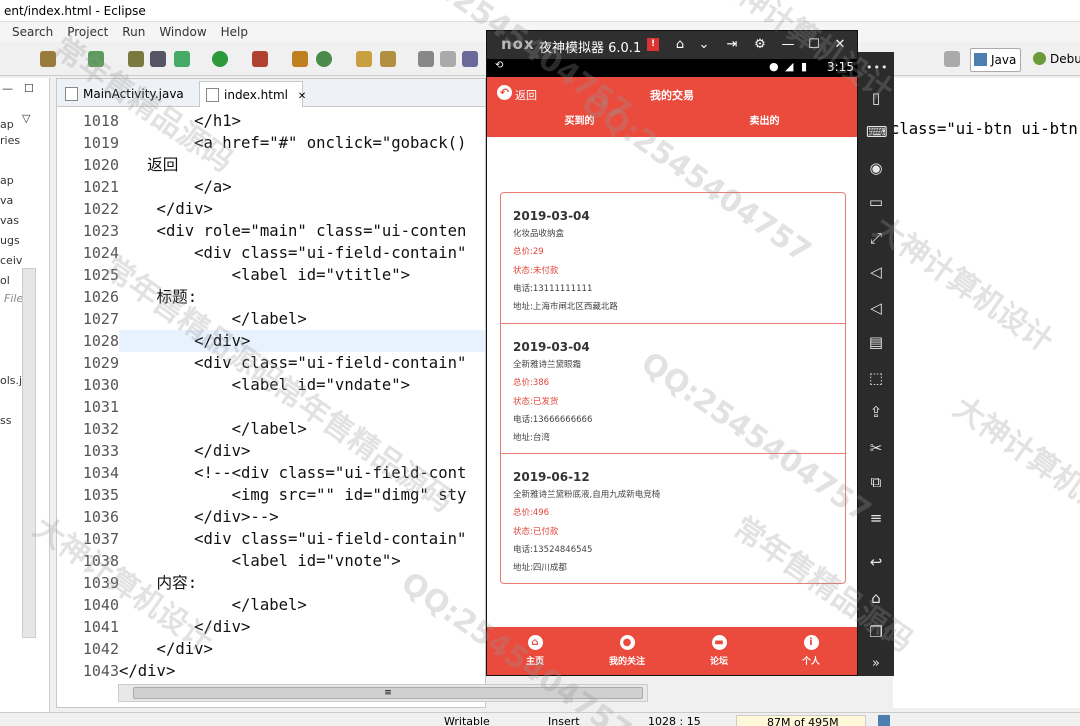  I want to click on location-icon: ◉, so click(876, 168).